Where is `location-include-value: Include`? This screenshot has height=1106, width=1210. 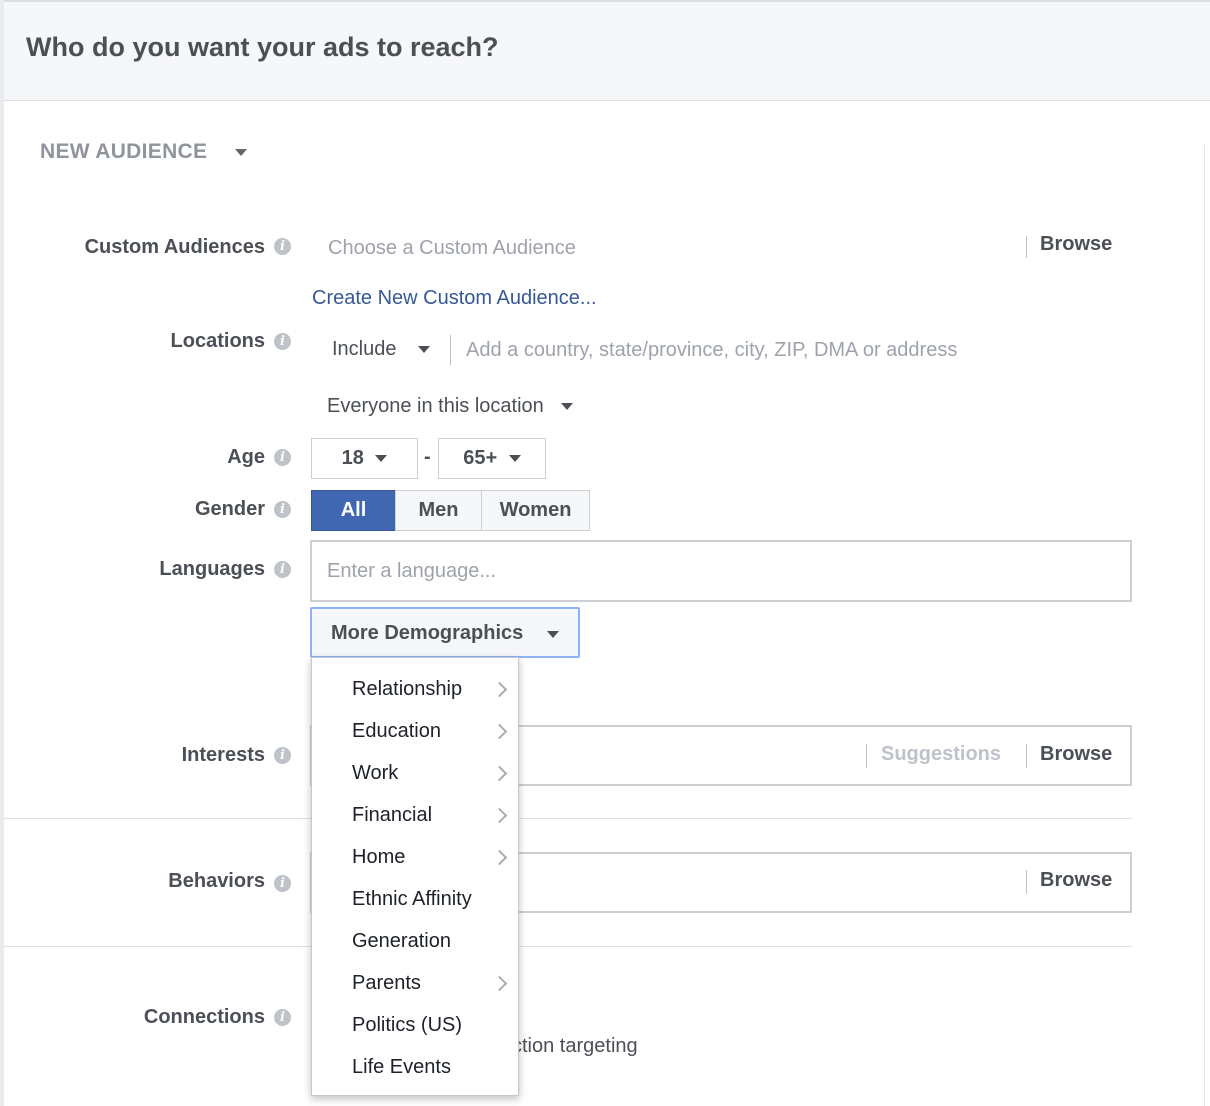 location-include-value: Include is located at coordinates (364, 349).